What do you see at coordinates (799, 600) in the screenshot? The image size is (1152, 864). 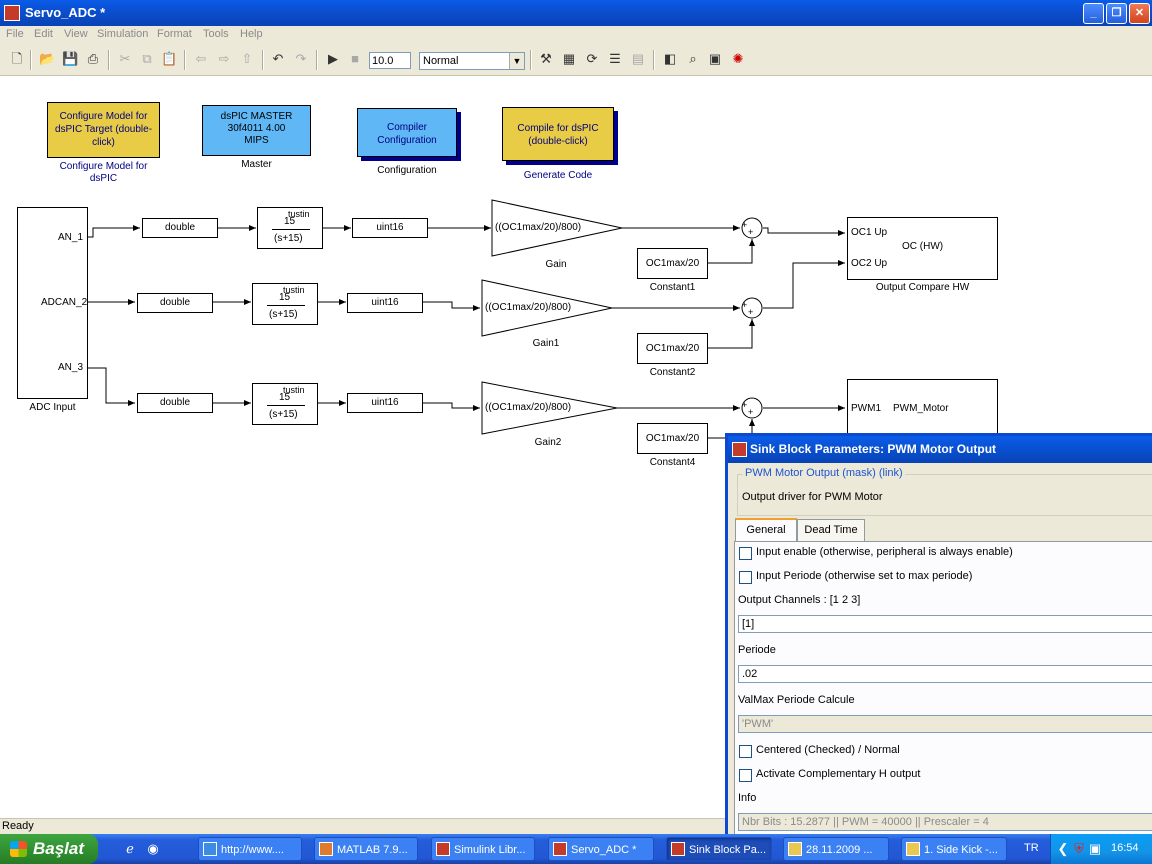 I see `output-channels-label: Output Channels : [1 2 3]` at bounding box center [799, 600].